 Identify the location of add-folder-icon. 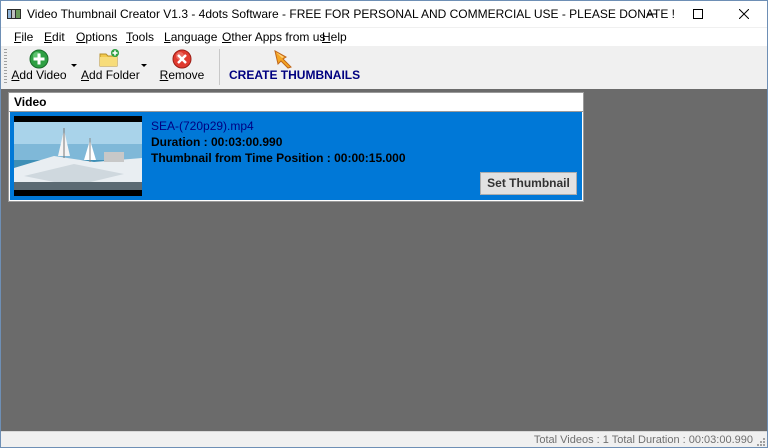
(109, 58).